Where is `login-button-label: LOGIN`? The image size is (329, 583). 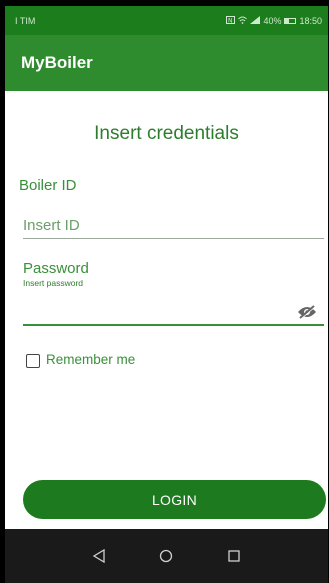 login-button-label: LOGIN is located at coordinates (174, 499).